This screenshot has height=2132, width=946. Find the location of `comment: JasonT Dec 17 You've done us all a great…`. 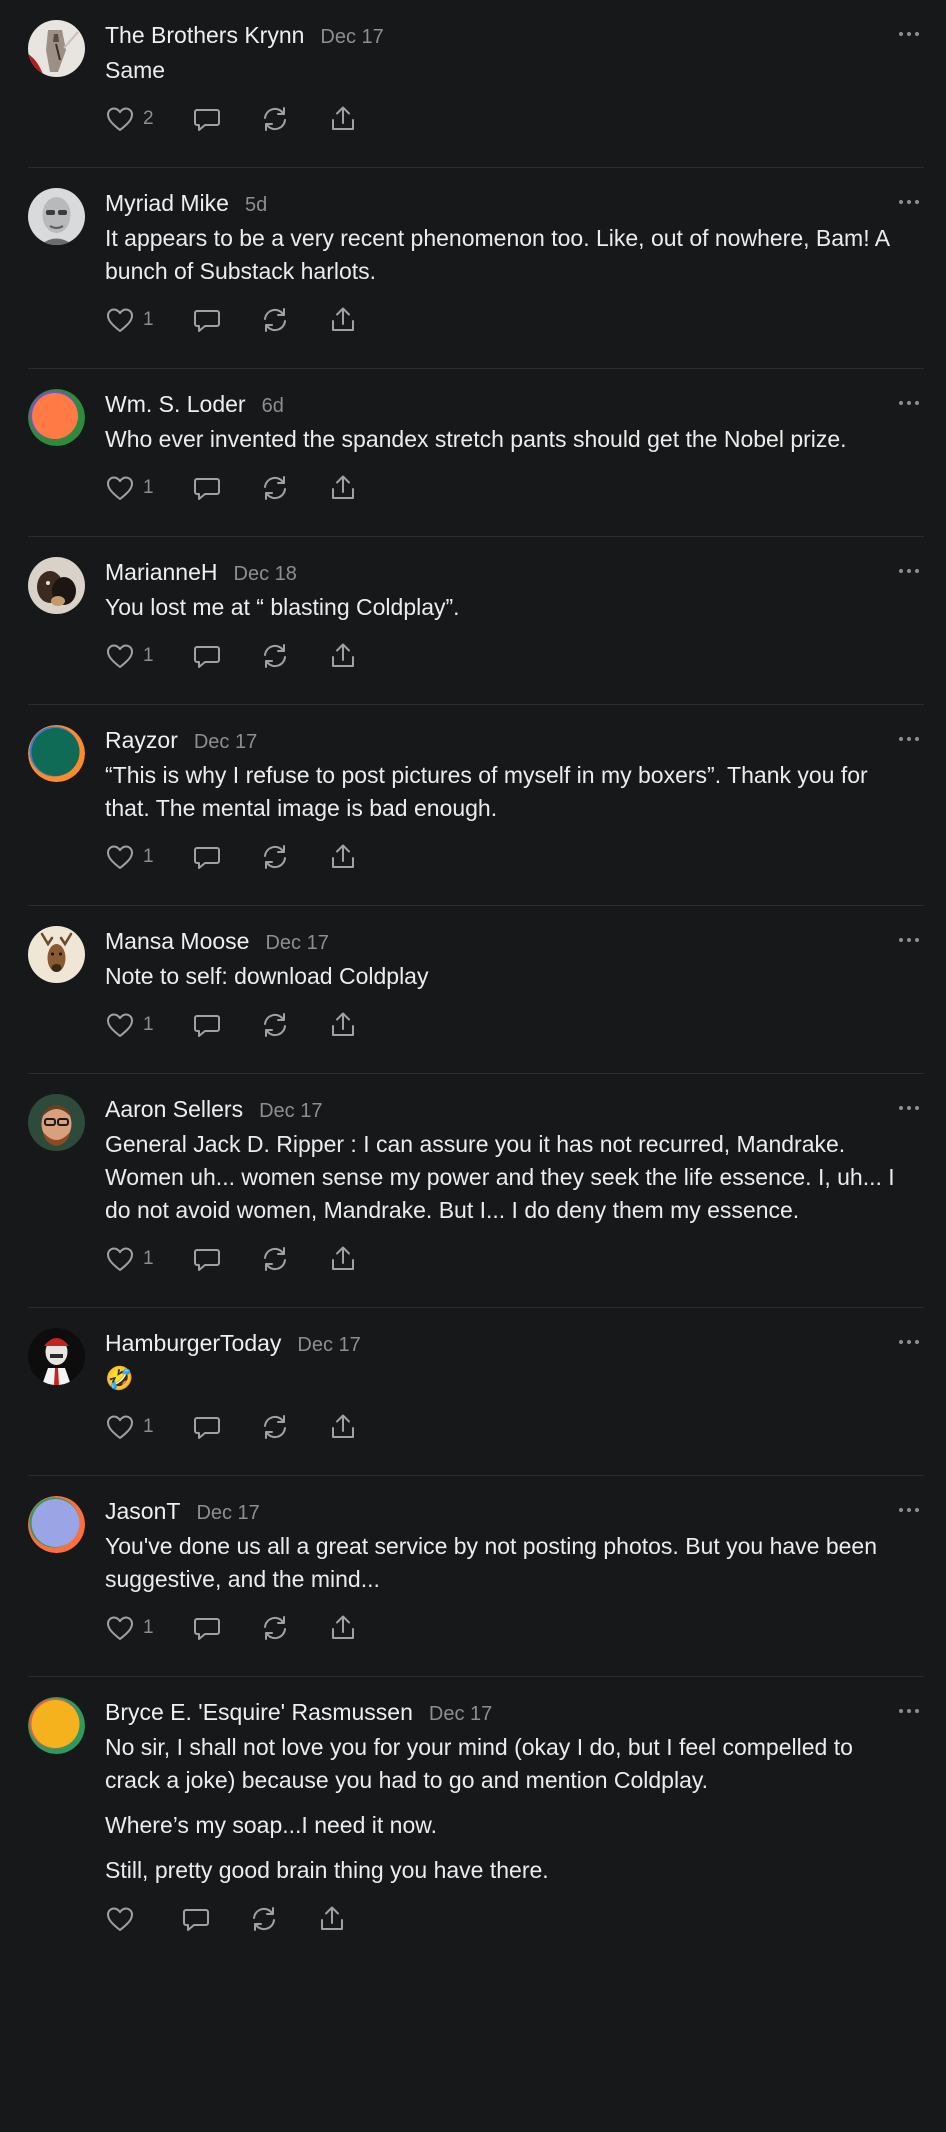

comment: JasonT Dec 17 You've done us all a great… is located at coordinates (476, 1576).